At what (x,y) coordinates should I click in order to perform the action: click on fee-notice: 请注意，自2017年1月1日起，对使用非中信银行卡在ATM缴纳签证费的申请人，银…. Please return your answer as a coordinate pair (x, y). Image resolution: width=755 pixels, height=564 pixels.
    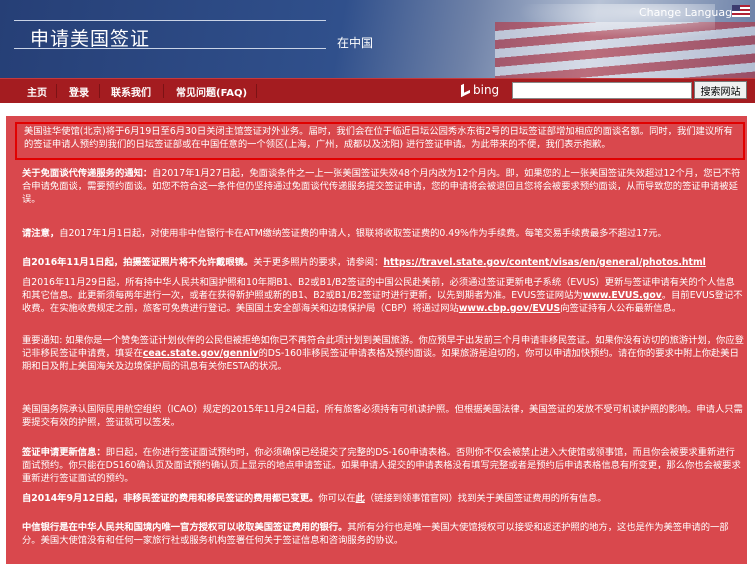
    Looking at the image, I should click on (383, 233).